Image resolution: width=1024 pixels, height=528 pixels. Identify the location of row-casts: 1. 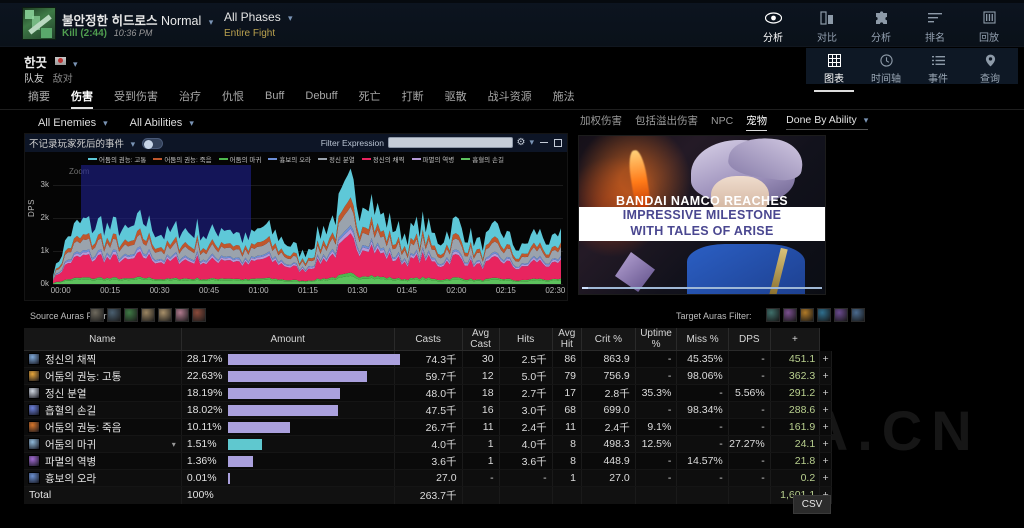
(481, 444).